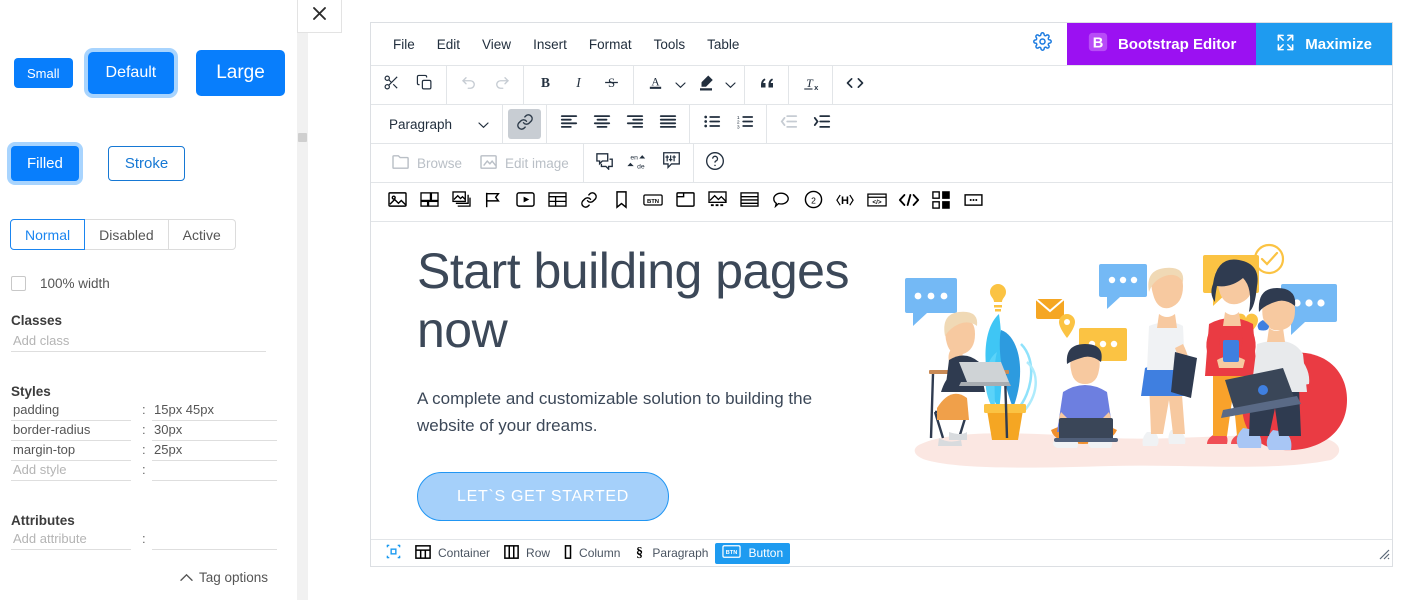 The height and width of the screenshot is (600, 1403). I want to click on edit-image-button: Edit image, so click(524, 163).